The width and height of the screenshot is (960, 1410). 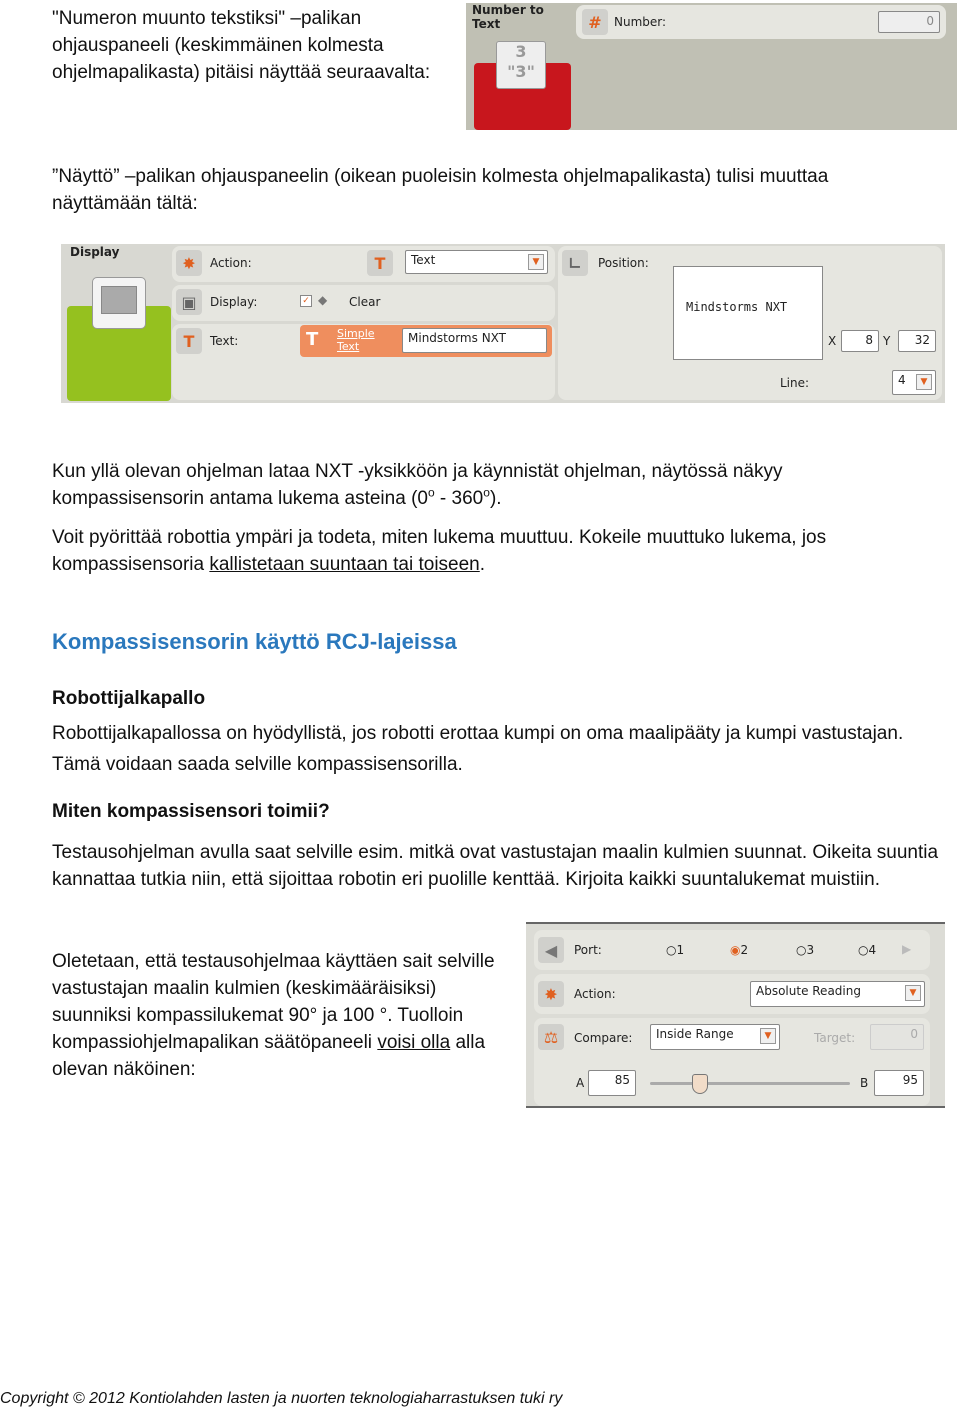 I want to click on clear-label: Clear, so click(x=365, y=302).